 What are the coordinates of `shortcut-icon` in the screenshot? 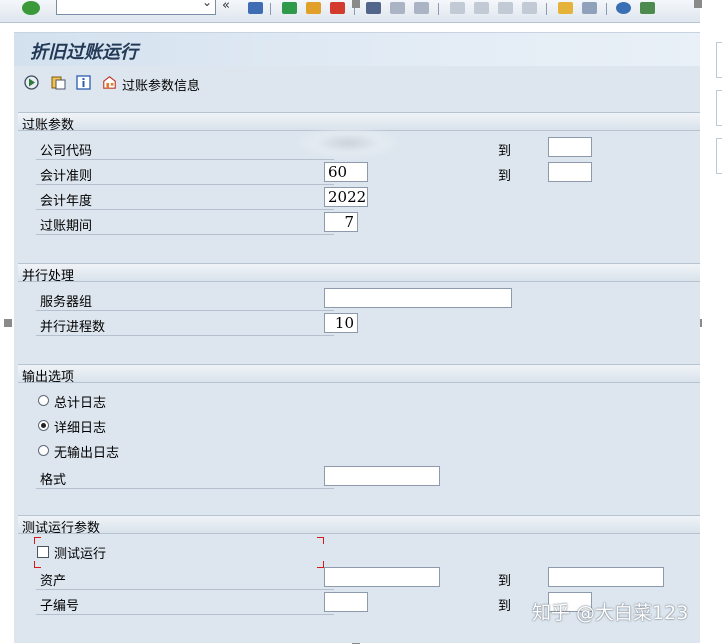 It's located at (589, 8).